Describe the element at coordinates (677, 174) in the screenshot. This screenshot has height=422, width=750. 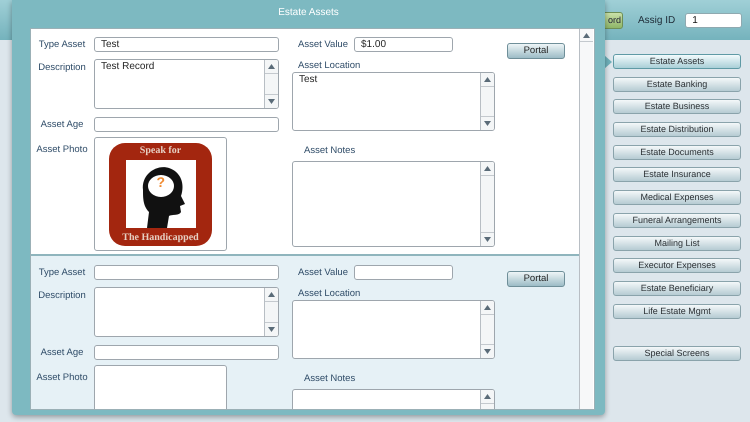
I see `nav-button: Estate Insurance` at that location.